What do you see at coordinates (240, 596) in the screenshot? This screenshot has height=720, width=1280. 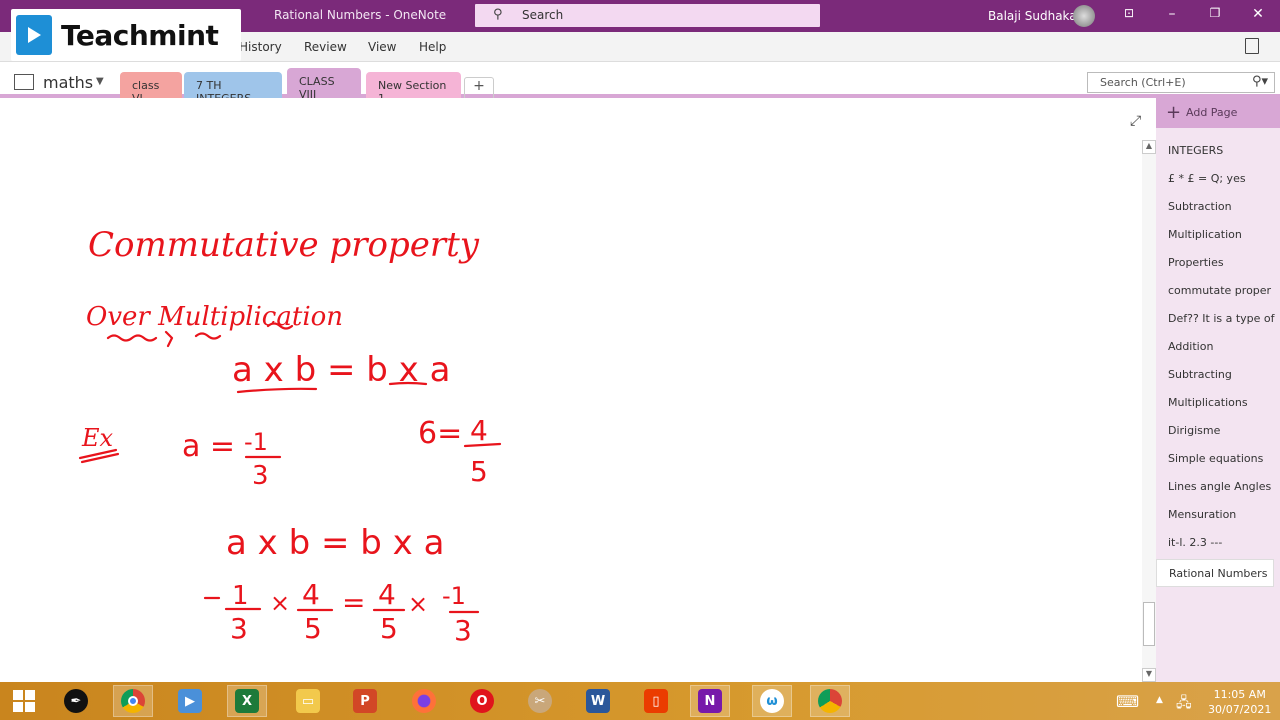 I see `ink-digit: 1` at bounding box center [240, 596].